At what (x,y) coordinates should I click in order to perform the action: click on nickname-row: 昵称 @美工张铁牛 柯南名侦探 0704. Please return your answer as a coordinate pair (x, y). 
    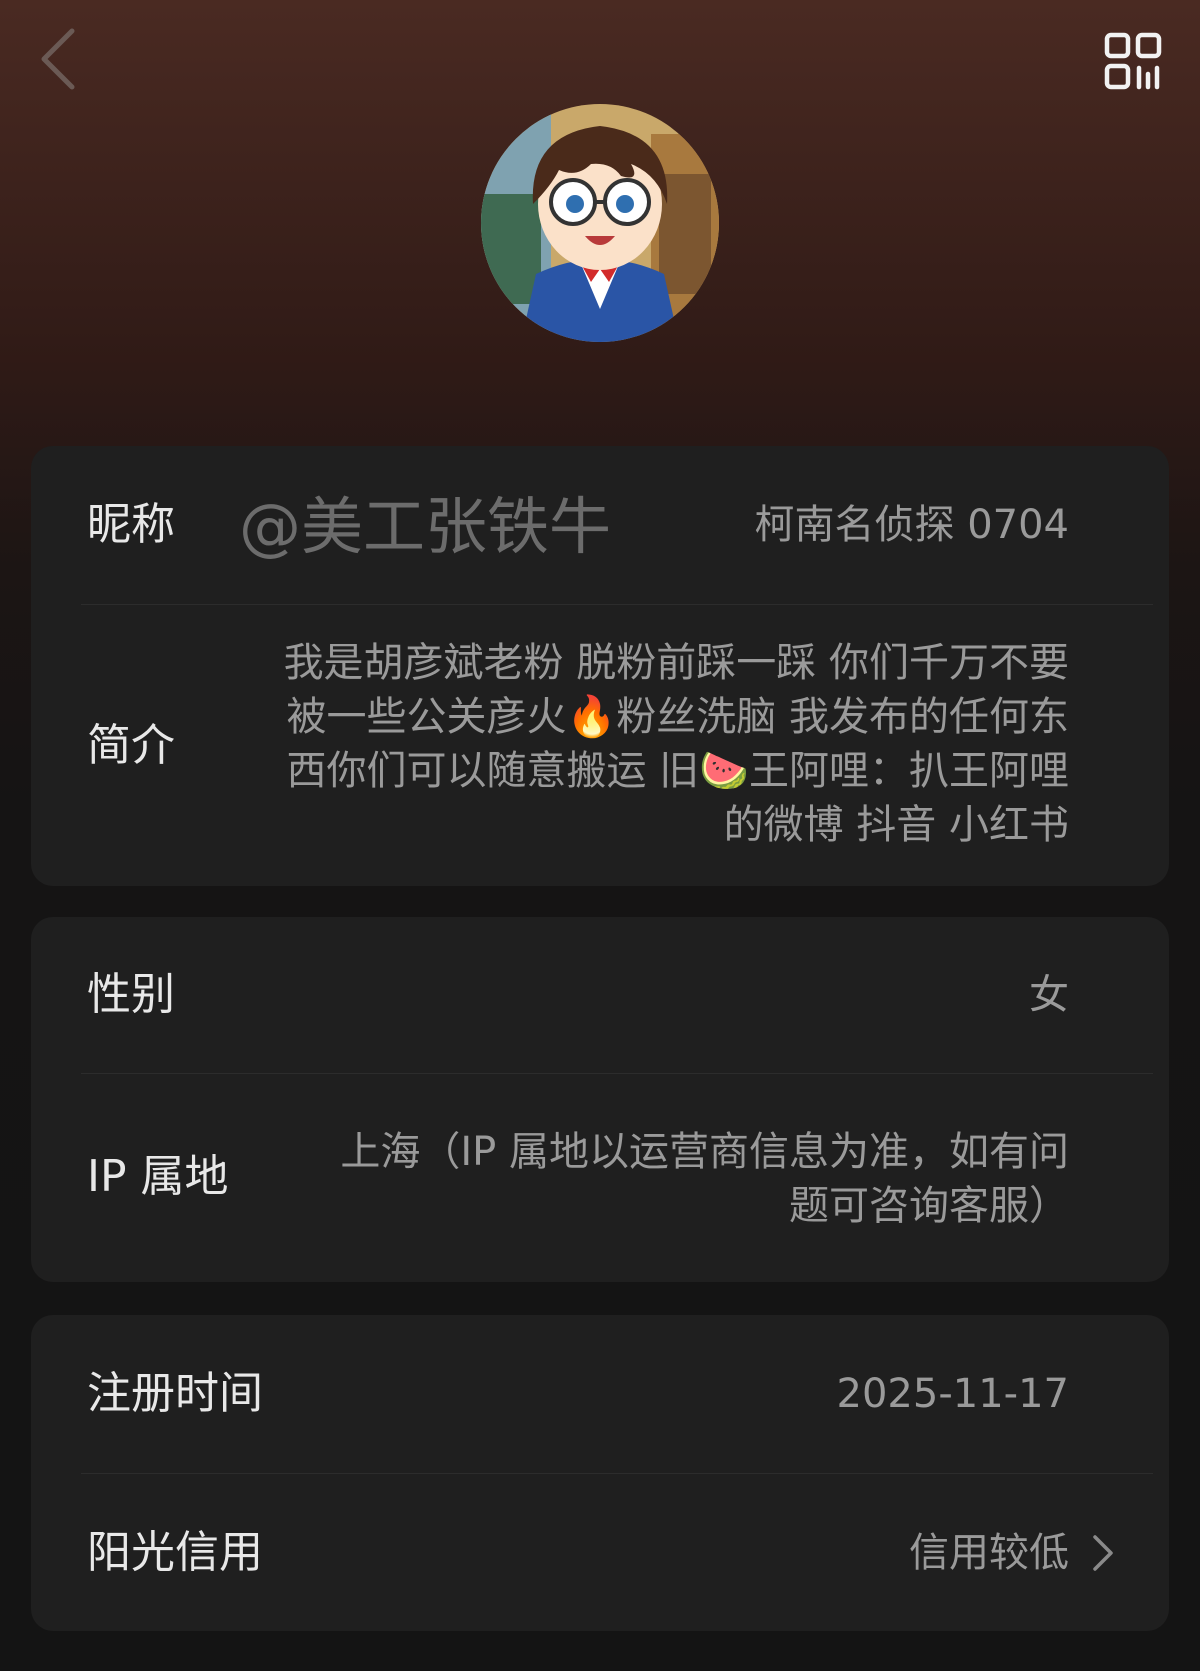
    Looking at the image, I should click on (600, 525).